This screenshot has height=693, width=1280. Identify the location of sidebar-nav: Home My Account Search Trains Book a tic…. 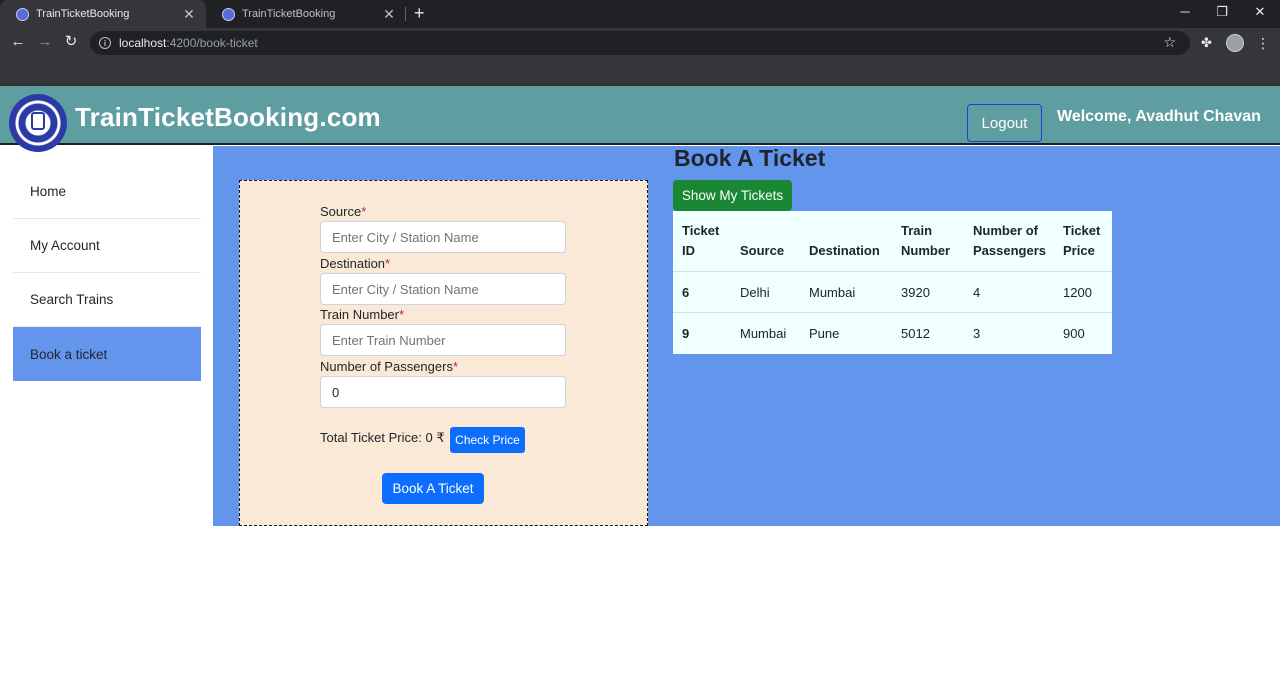
(107, 273).